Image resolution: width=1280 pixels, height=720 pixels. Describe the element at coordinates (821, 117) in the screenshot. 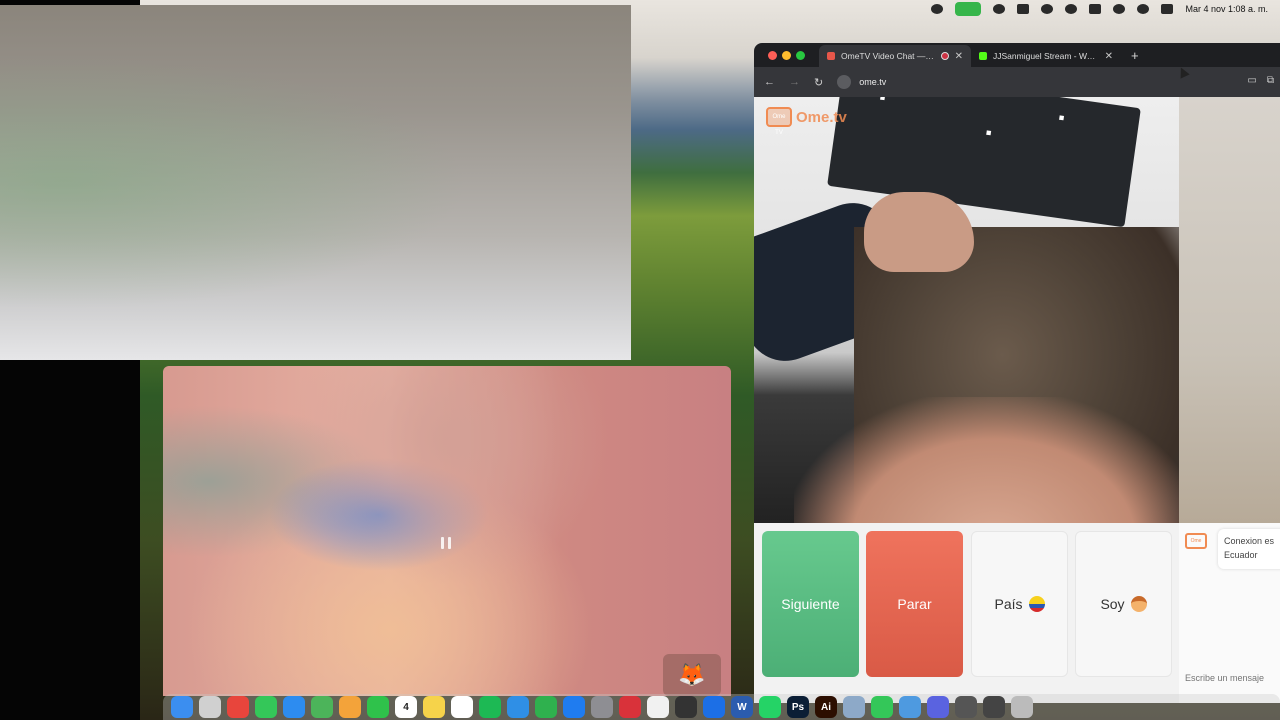

I see `ometv-logo-text: Ome.tv` at that location.